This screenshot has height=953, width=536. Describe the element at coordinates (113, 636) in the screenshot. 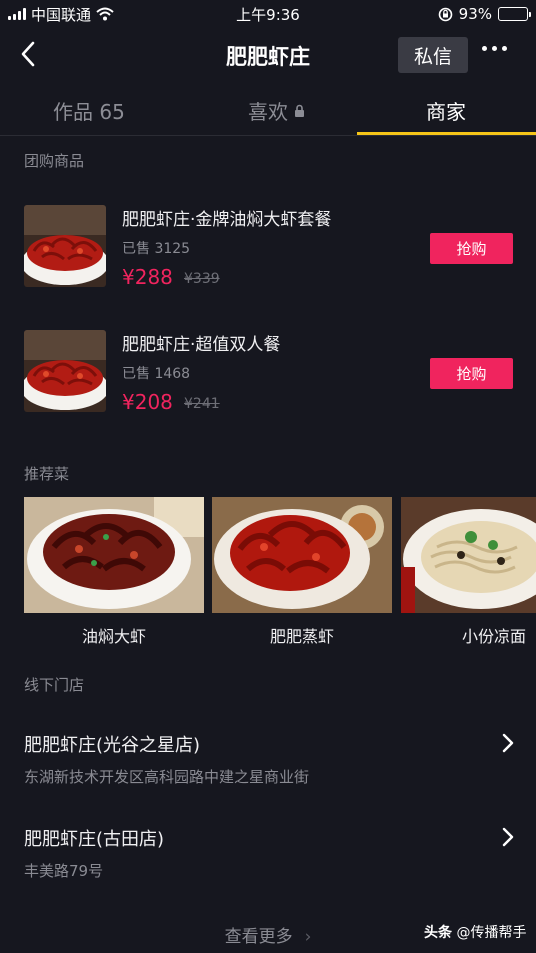

I see `dish-name: 油焖大虾` at that location.